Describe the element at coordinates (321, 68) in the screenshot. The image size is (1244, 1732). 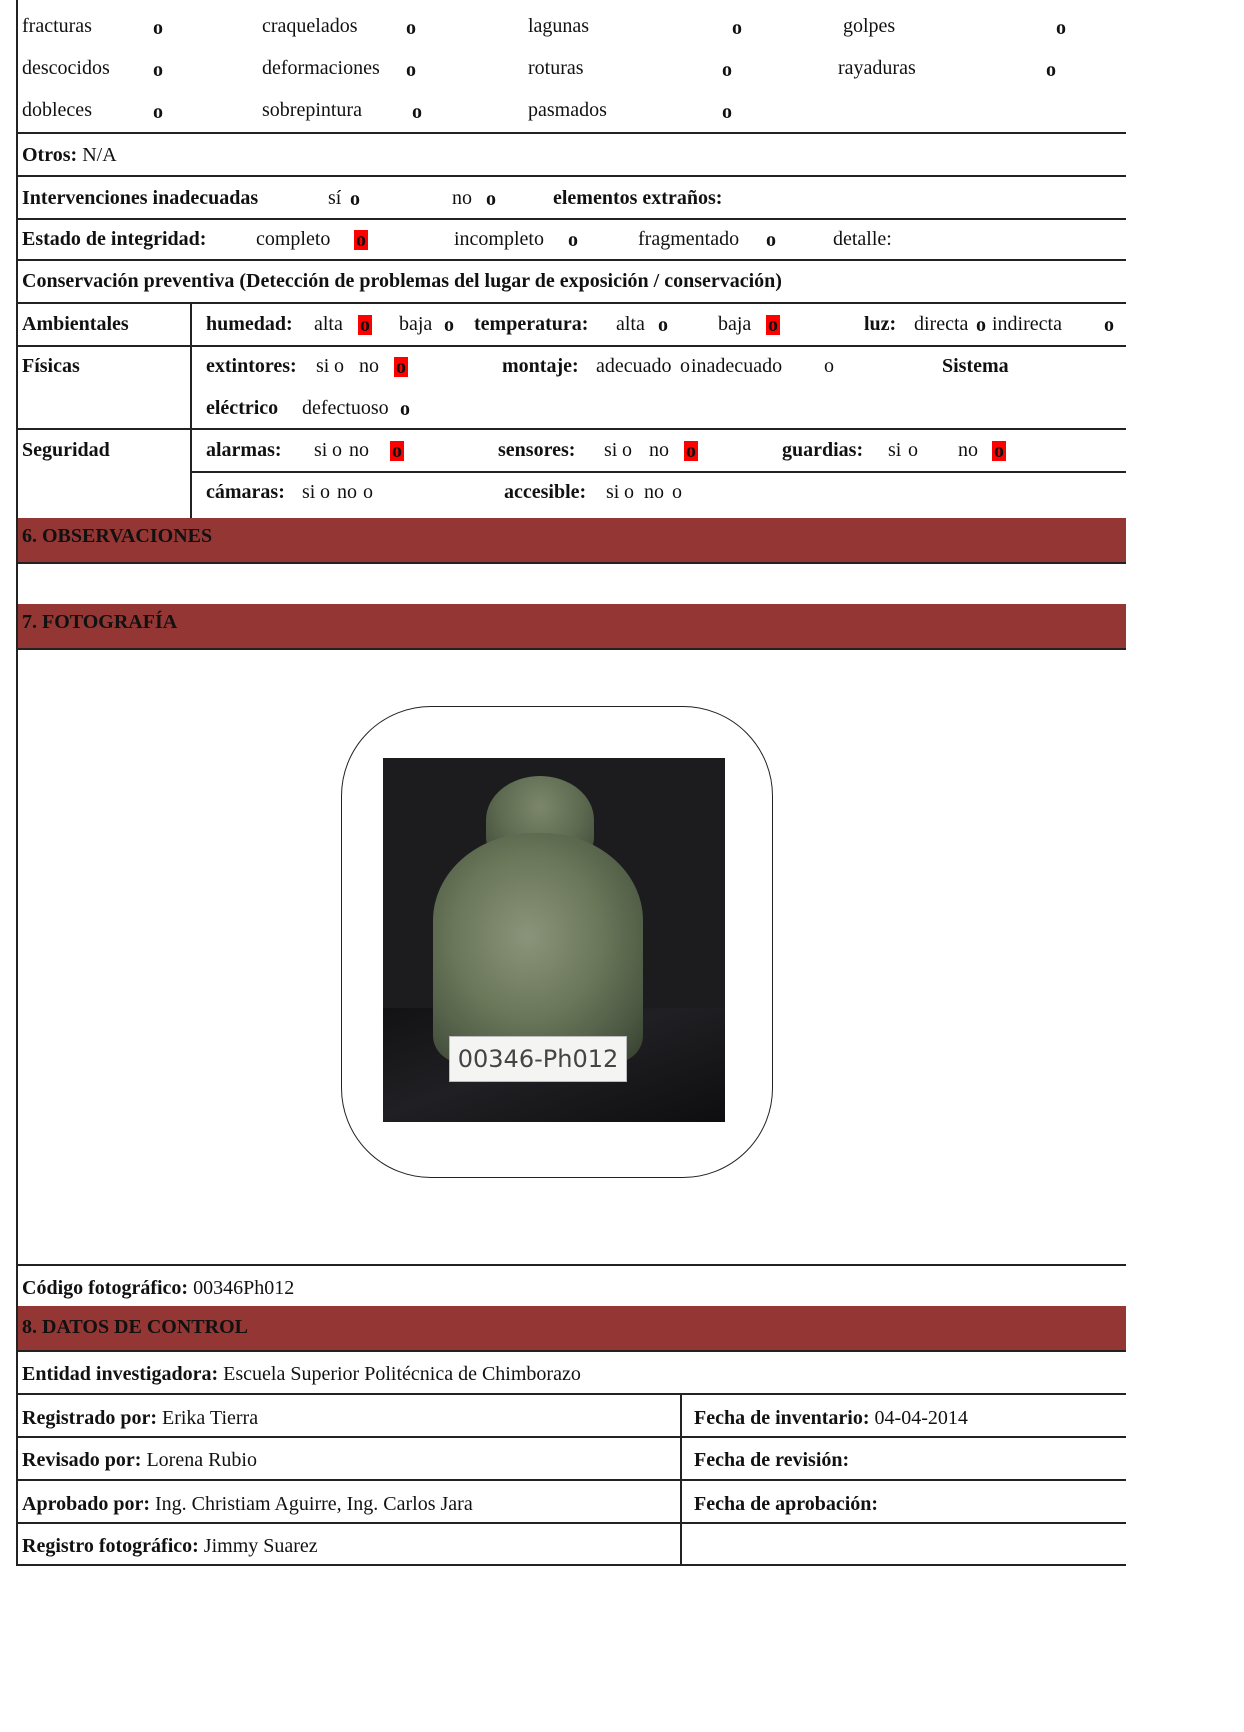
I see `damage-deformaciones: deformaciones` at that location.